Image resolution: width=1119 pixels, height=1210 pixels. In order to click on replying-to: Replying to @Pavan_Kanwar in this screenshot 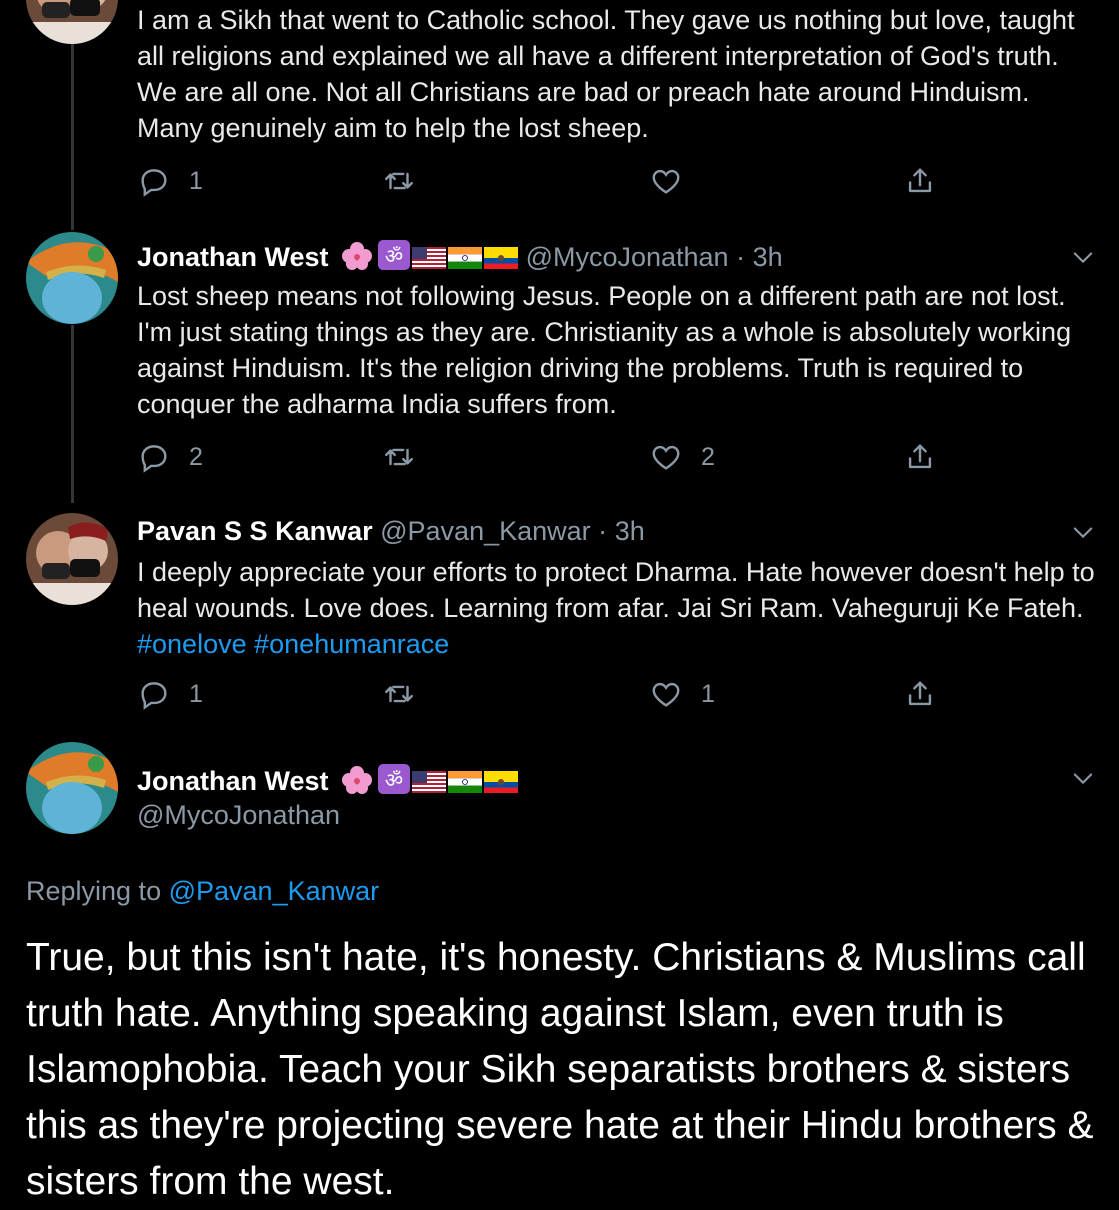, I will do `click(202, 891)`.